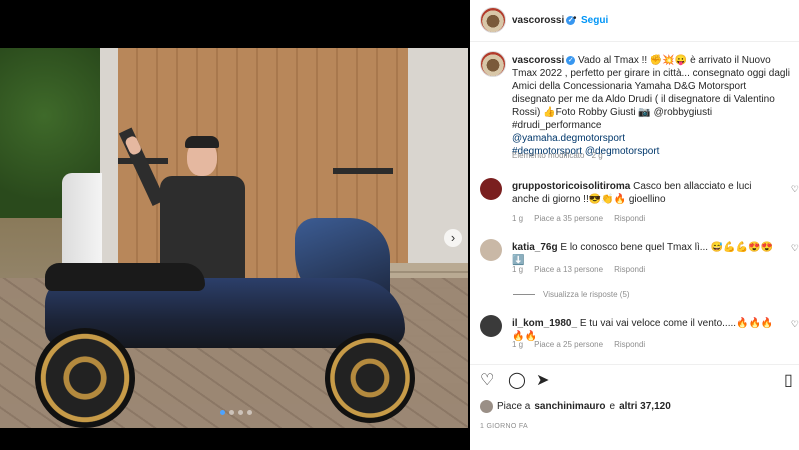  I want to click on comment-meta: 1 g Piace a 25 persone Rispondi, so click(578, 344).